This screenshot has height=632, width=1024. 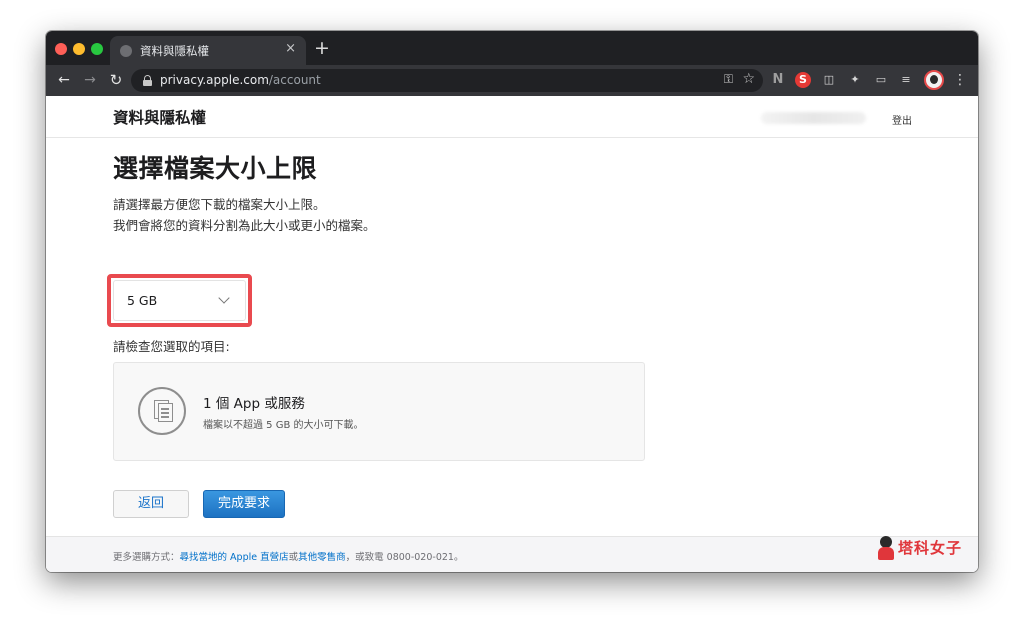 I want to click on find-store-link: 尋找當地的 Apple 直營店, so click(x=234, y=557).